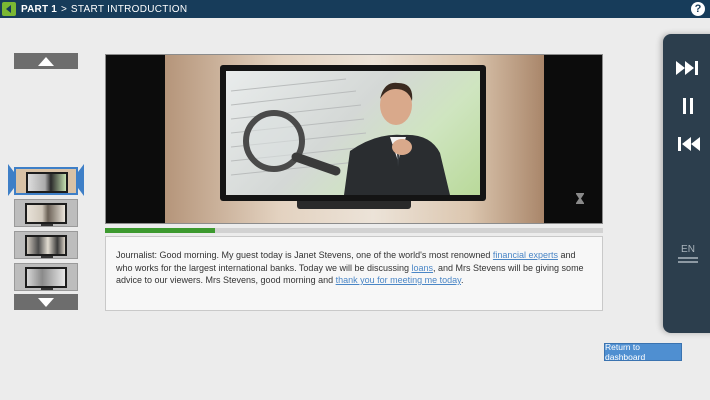  Describe the element at coordinates (688, 249) in the screenshot. I see `language-label: EN` at that location.